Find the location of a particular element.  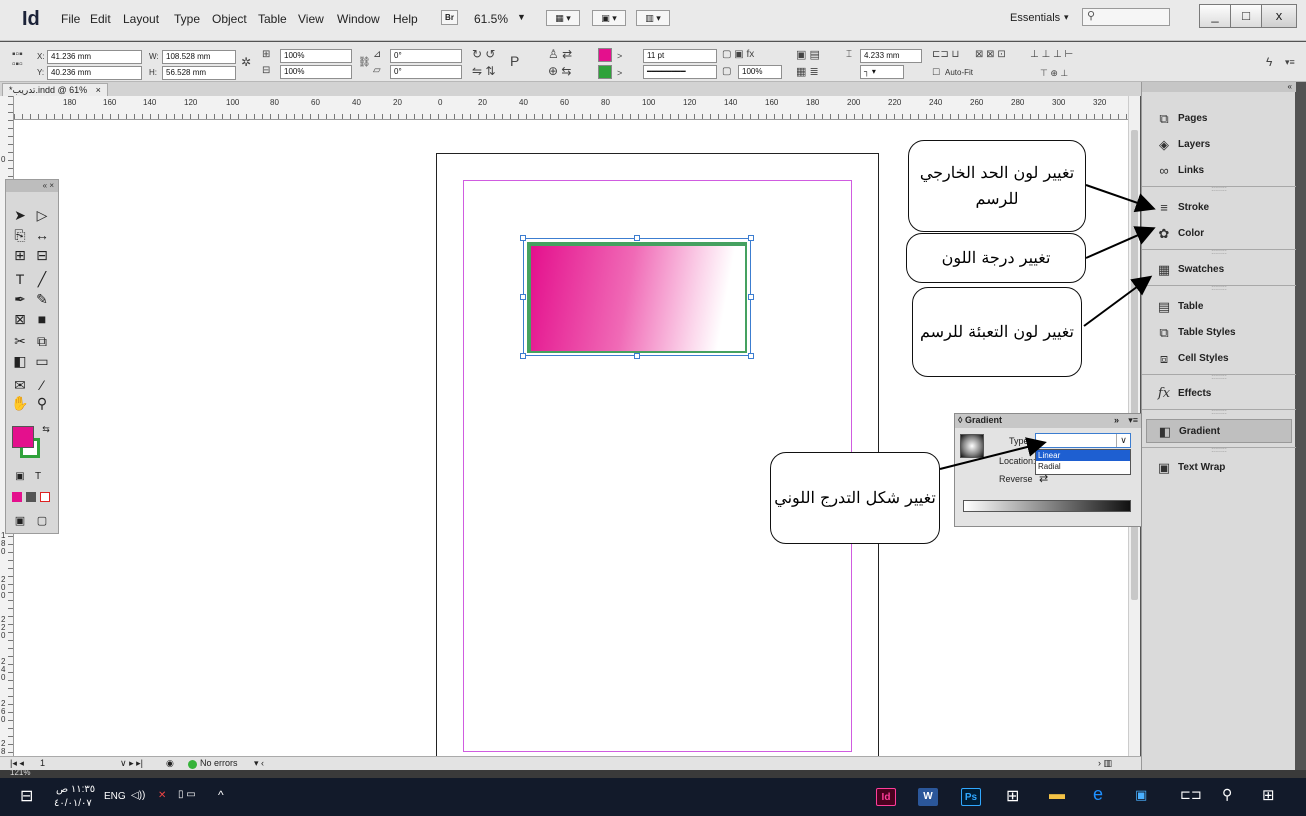

workspace-dropdown-icon: ▾ is located at coordinates (1066, 17).